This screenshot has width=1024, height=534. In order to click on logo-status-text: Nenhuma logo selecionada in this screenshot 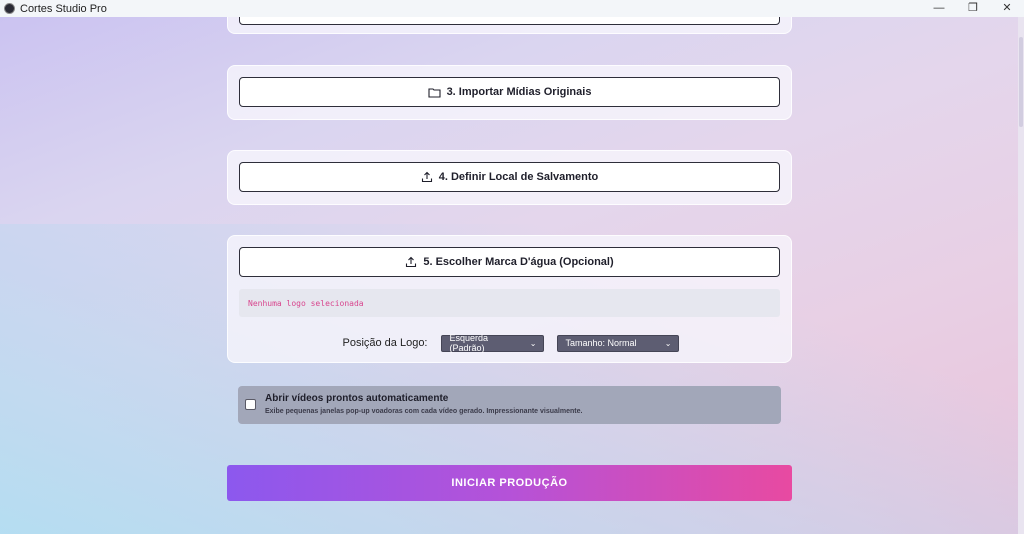, I will do `click(509, 303)`.